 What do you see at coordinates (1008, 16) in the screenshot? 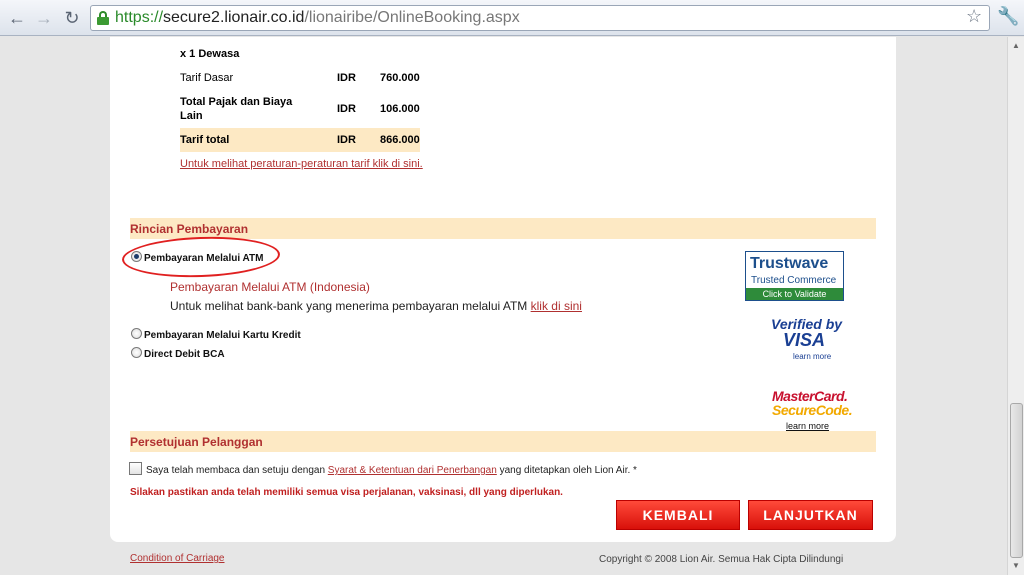
I see `wrench-menu-icon: 🔧` at bounding box center [1008, 16].